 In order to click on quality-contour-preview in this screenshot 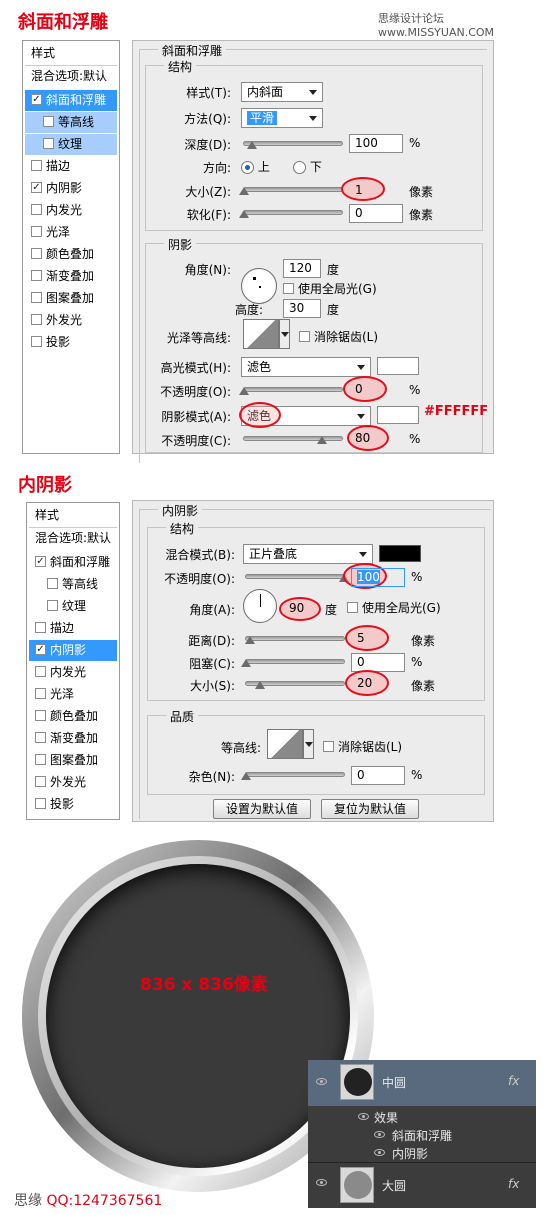, I will do `click(285, 744)`.